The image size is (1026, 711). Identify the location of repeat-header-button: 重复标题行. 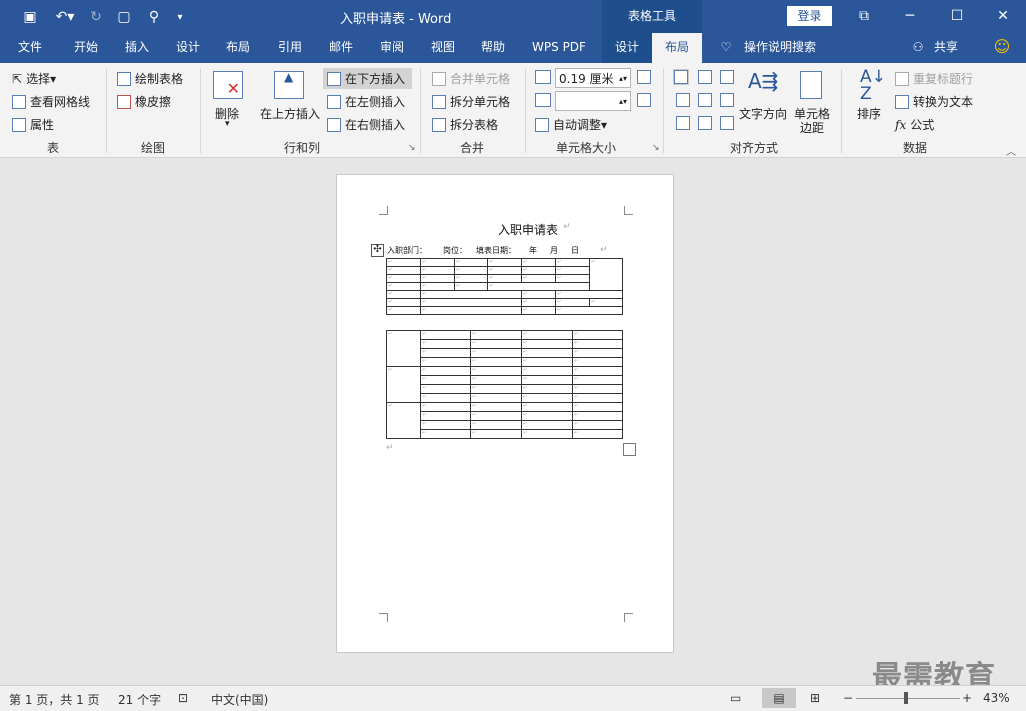
(934, 78).